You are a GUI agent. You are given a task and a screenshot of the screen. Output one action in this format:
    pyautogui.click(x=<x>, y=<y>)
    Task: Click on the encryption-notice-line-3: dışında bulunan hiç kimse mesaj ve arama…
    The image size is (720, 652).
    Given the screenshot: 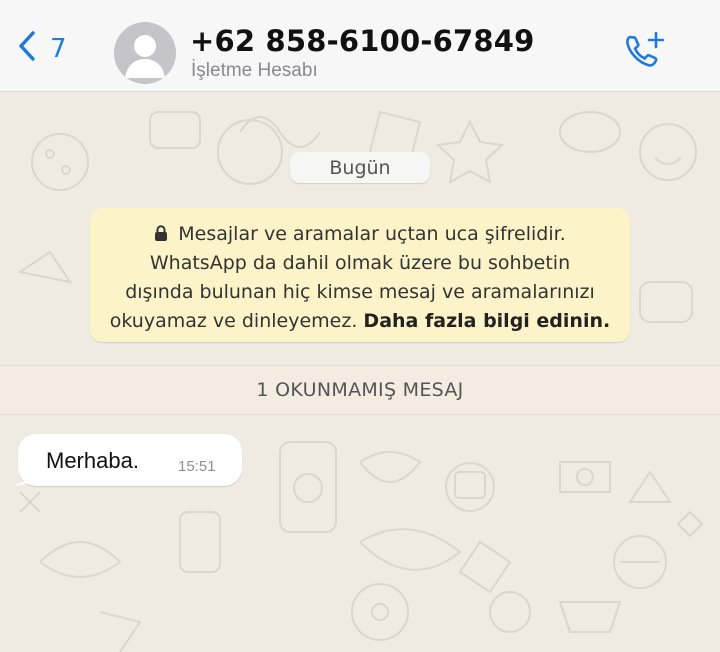 What is the action you would take?
    pyautogui.click(x=360, y=292)
    